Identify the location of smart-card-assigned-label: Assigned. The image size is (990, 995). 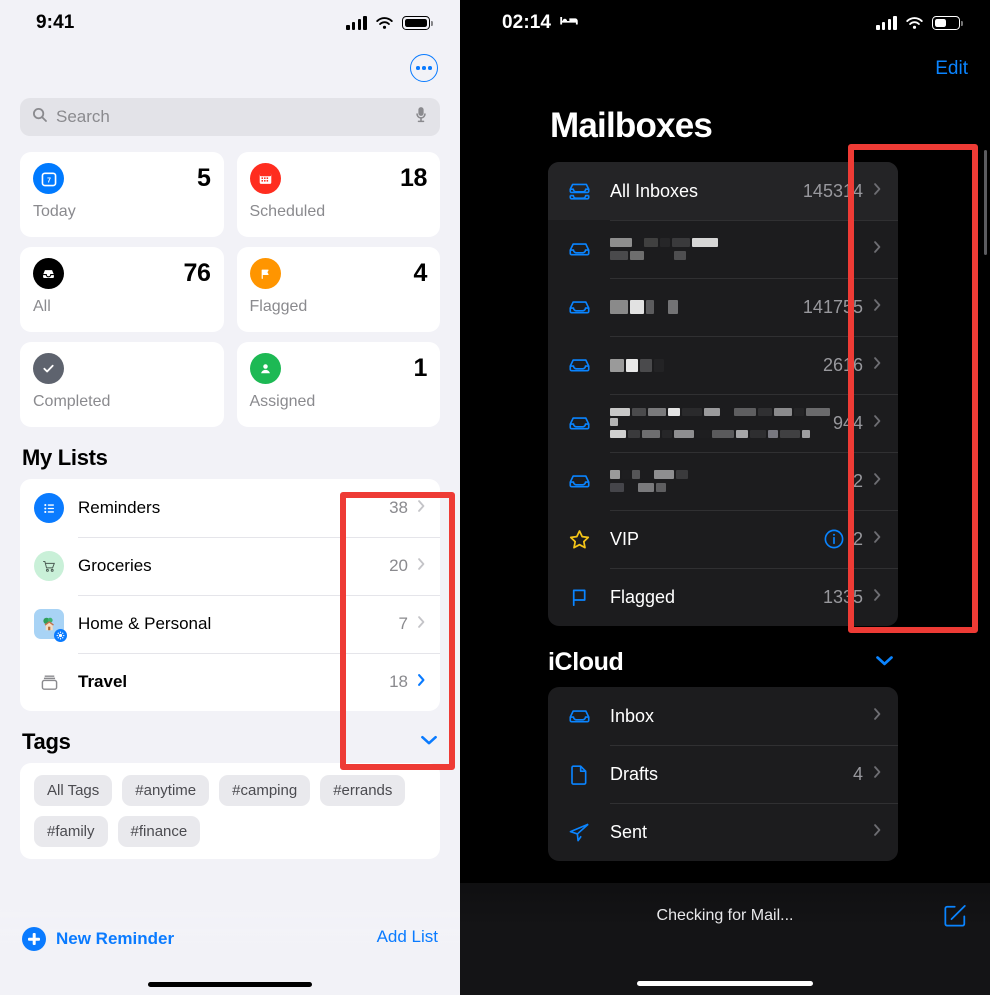
(282, 401).